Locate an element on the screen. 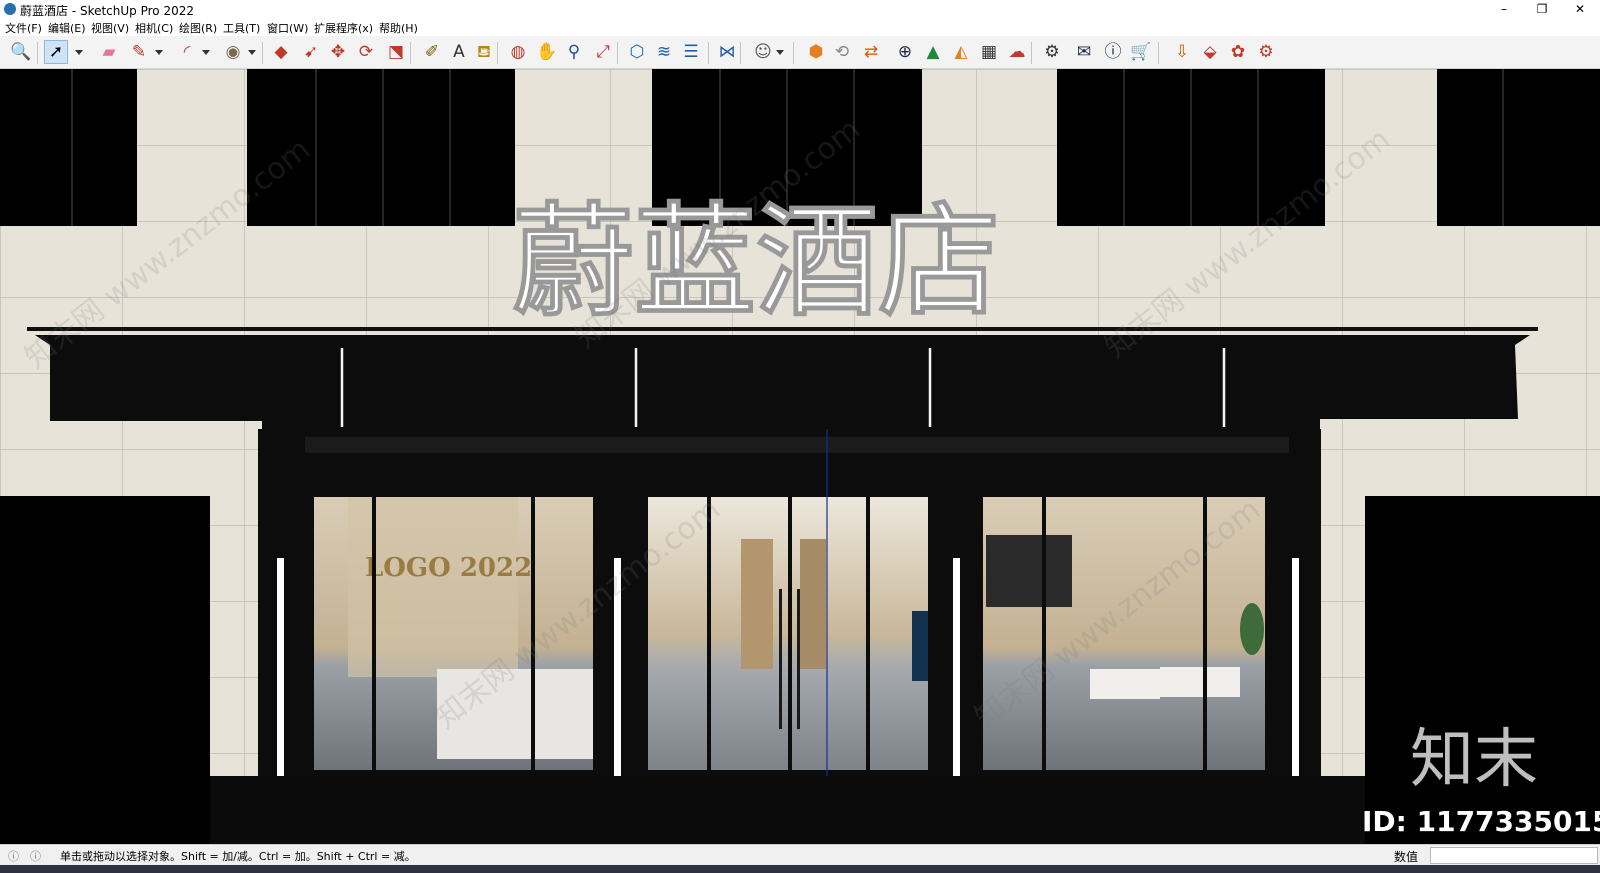 The width and height of the screenshot is (1600, 873). eraser-icon: ▰ is located at coordinates (109, 52).